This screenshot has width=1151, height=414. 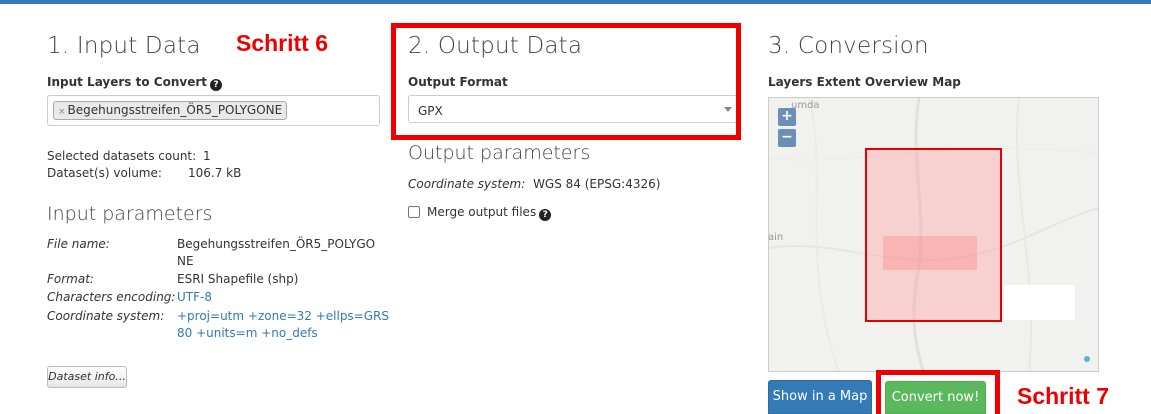 I want to click on file-name-value-1: Begehungsstreifen_ÖR5_POLYGO, so click(x=276, y=244).